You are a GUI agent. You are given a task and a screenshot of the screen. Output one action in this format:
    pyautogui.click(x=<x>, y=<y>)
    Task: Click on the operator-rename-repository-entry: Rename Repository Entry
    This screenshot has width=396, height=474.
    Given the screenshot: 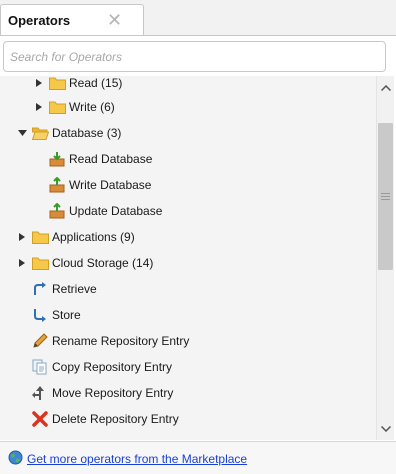 What is the action you would take?
    pyautogui.click(x=110, y=341)
    